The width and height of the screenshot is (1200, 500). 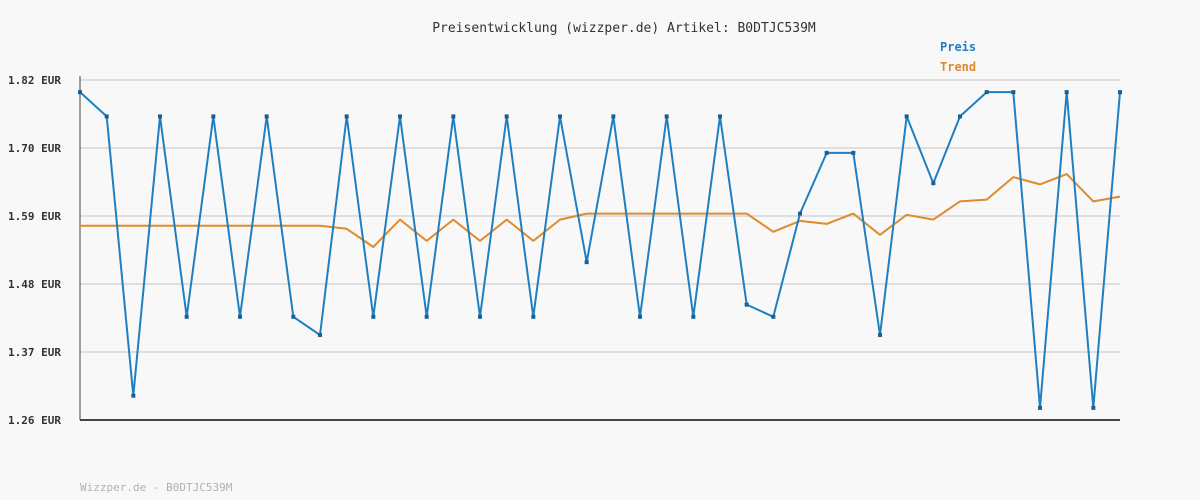 I want to click on y-tick-label: 1.26 EUR, so click(x=34, y=420).